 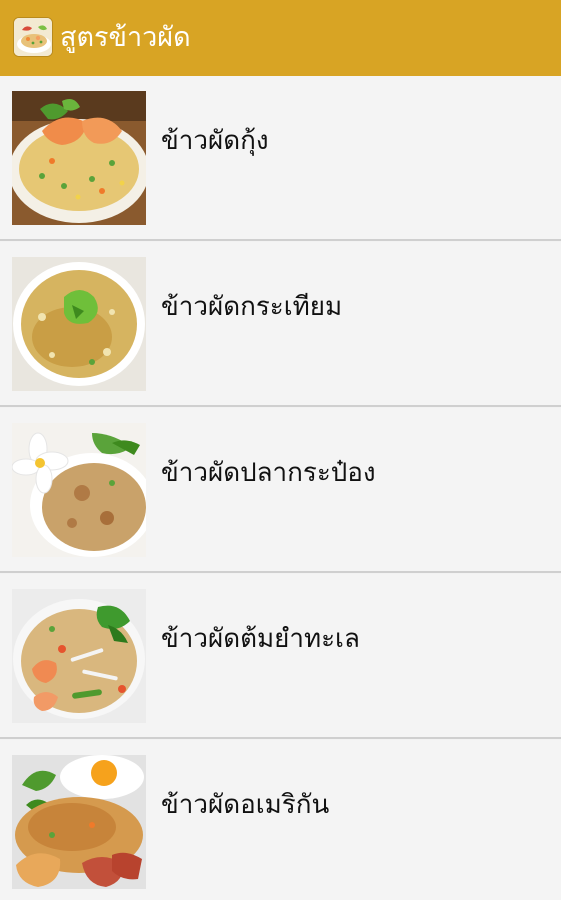 What do you see at coordinates (245, 805) in the screenshot?
I see `recipe-label: ข้าวผัดอเมริกัน` at bounding box center [245, 805].